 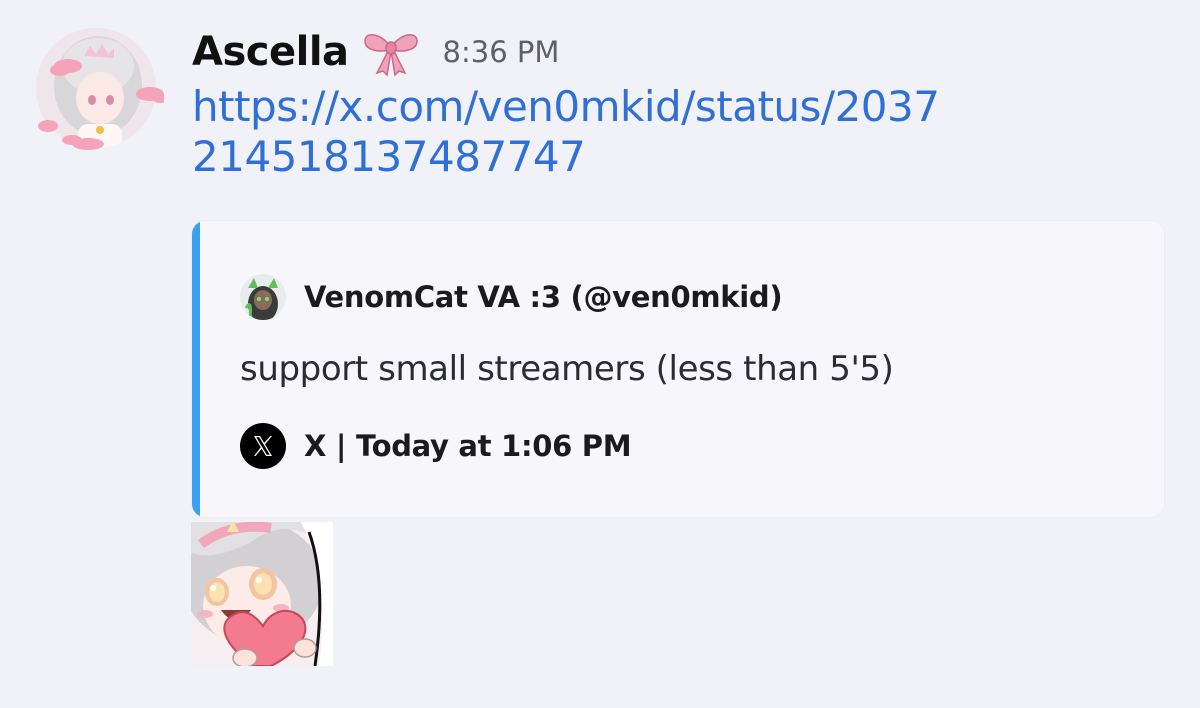 I want to click on embed-author: VenomCat VA :3 (@ven0mkid), so click(x=511, y=297).